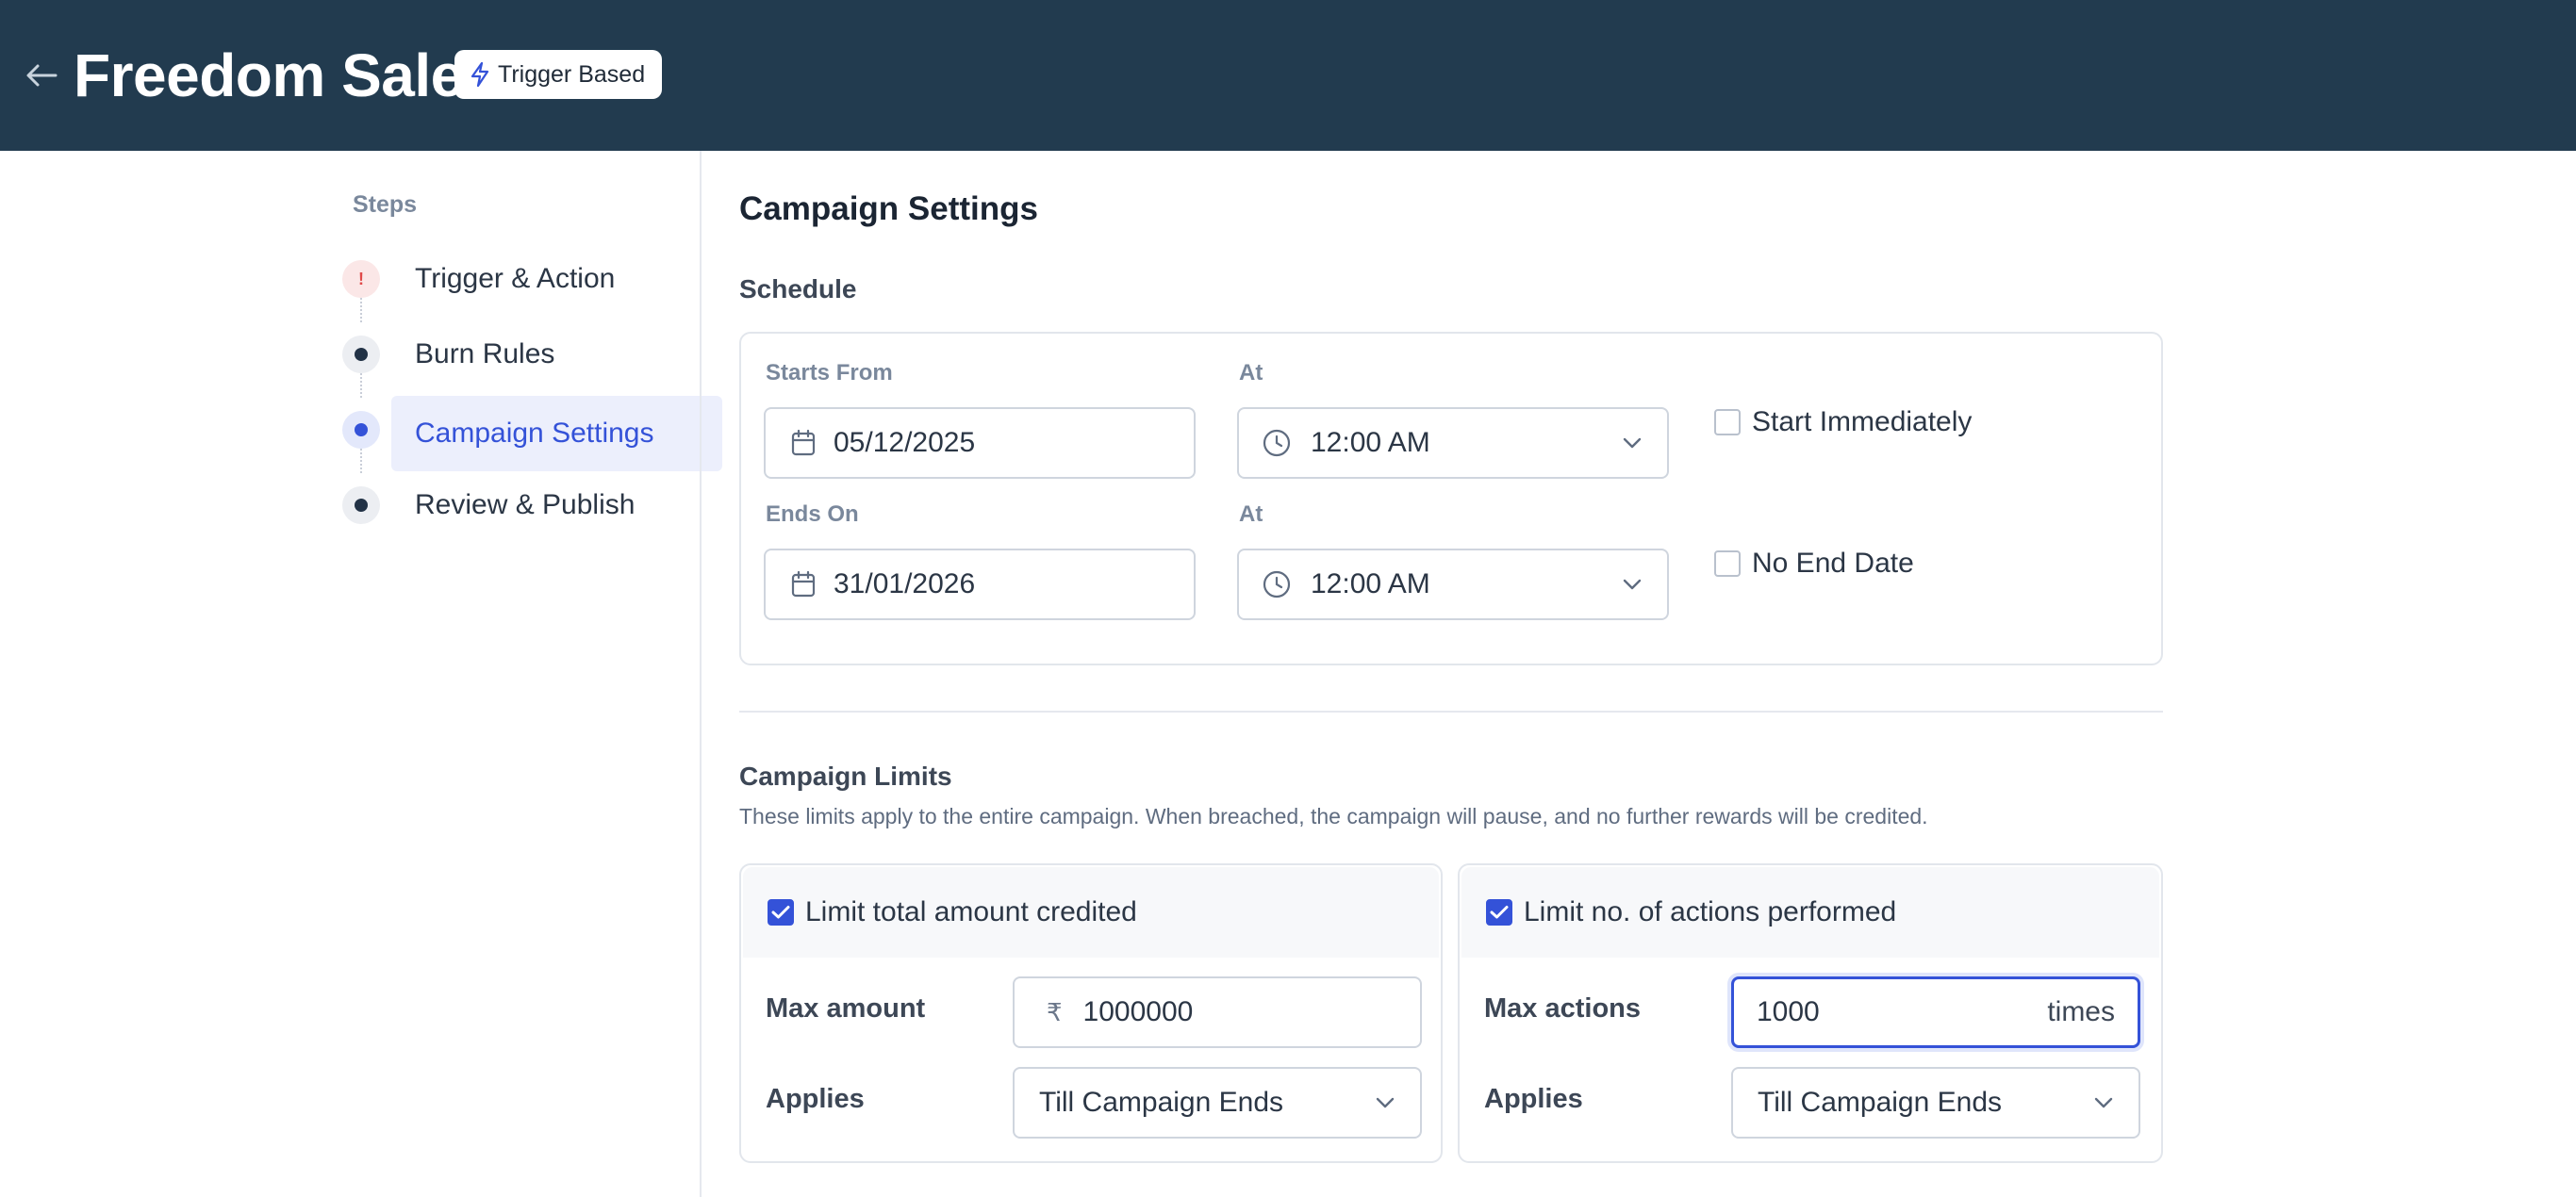 This screenshot has width=2576, height=1197. I want to click on max-amount-input: ₹ 1000000, so click(1217, 1012).